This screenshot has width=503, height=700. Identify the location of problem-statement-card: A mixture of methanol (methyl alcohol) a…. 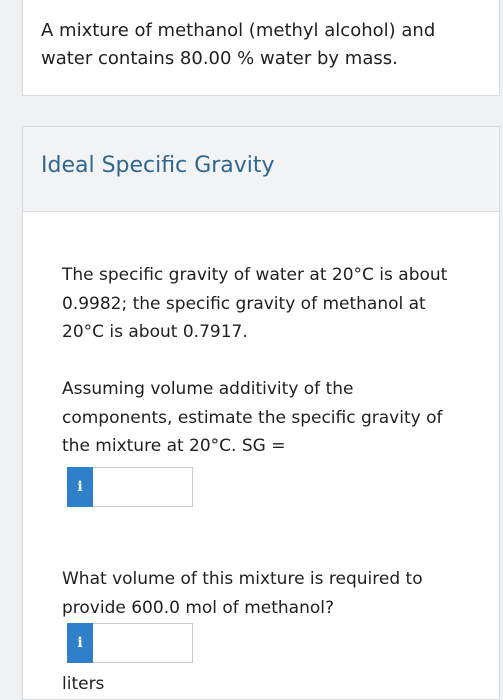
(261, 48).